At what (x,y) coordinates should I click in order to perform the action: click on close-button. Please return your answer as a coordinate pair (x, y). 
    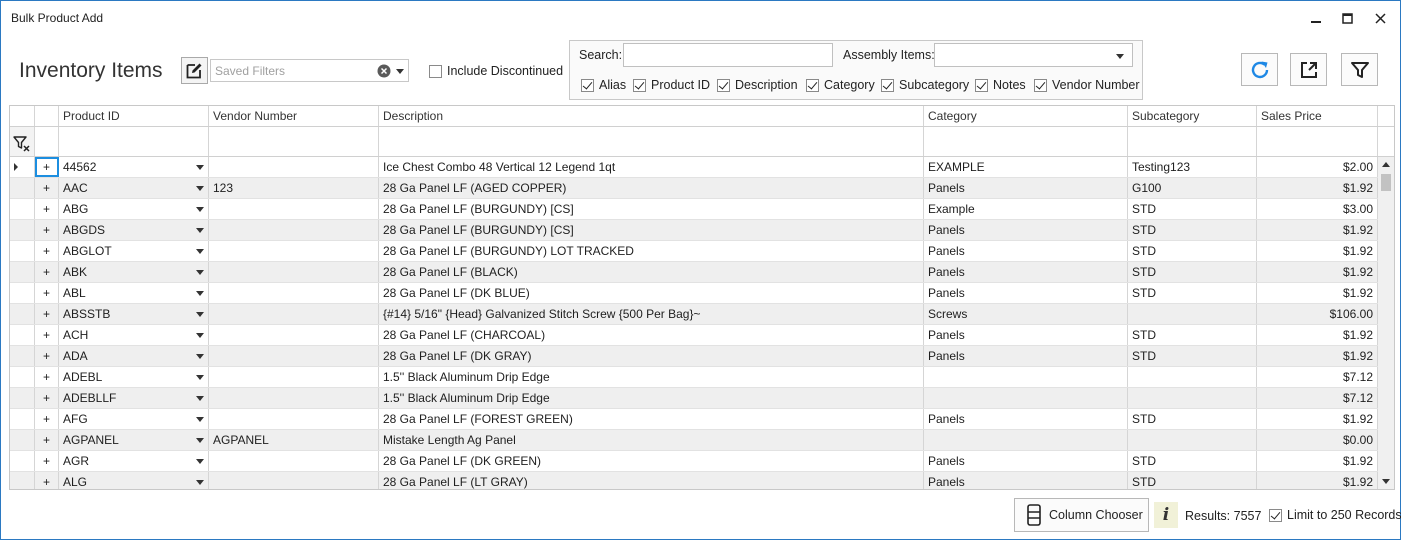
    Looking at the image, I should click on (1380, 18).